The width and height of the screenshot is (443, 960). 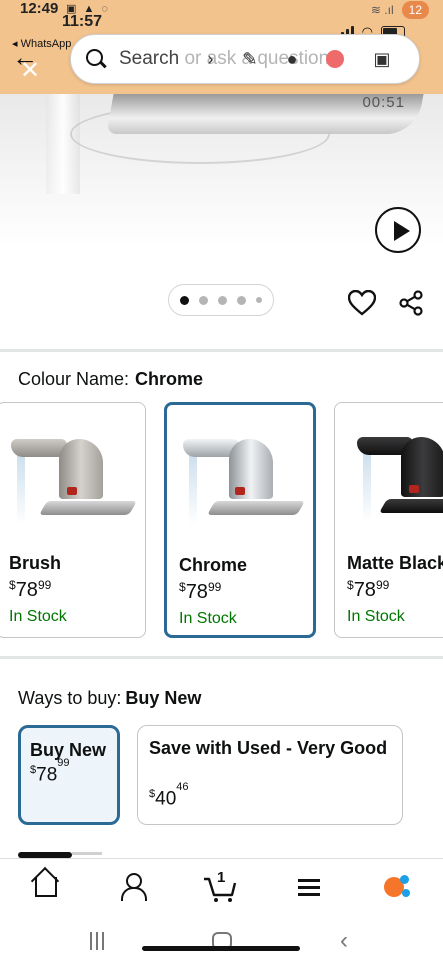 I want to click on colour-option-name: Matte Black, so click(x=395, y=563).